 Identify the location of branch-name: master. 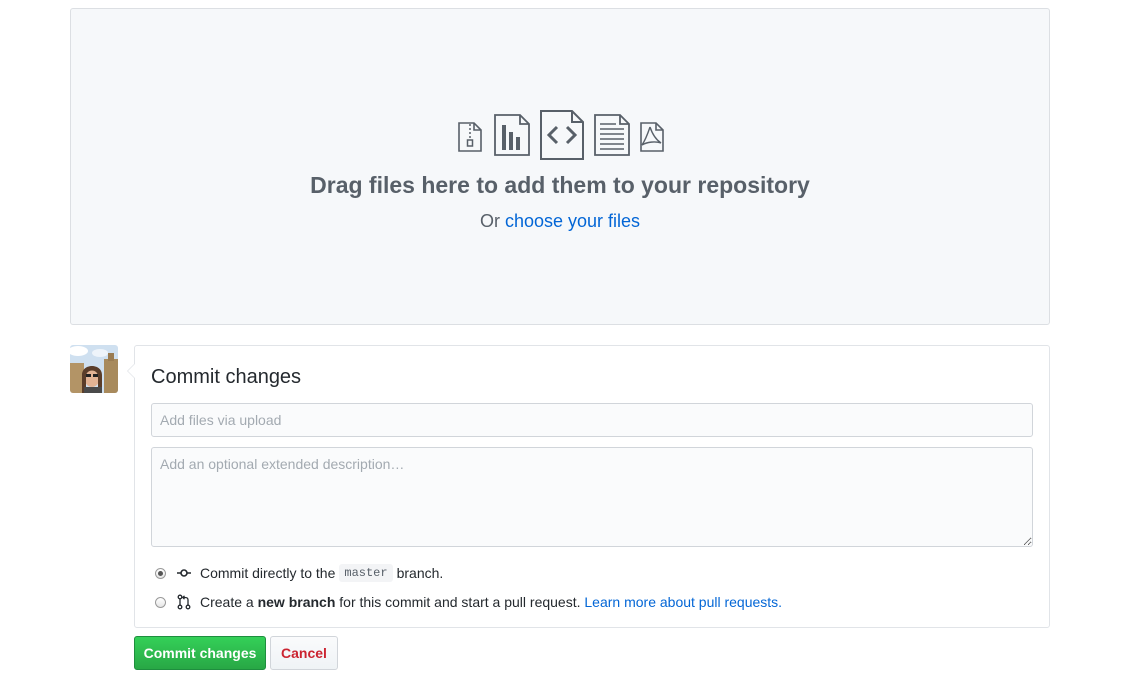
(366, 573).